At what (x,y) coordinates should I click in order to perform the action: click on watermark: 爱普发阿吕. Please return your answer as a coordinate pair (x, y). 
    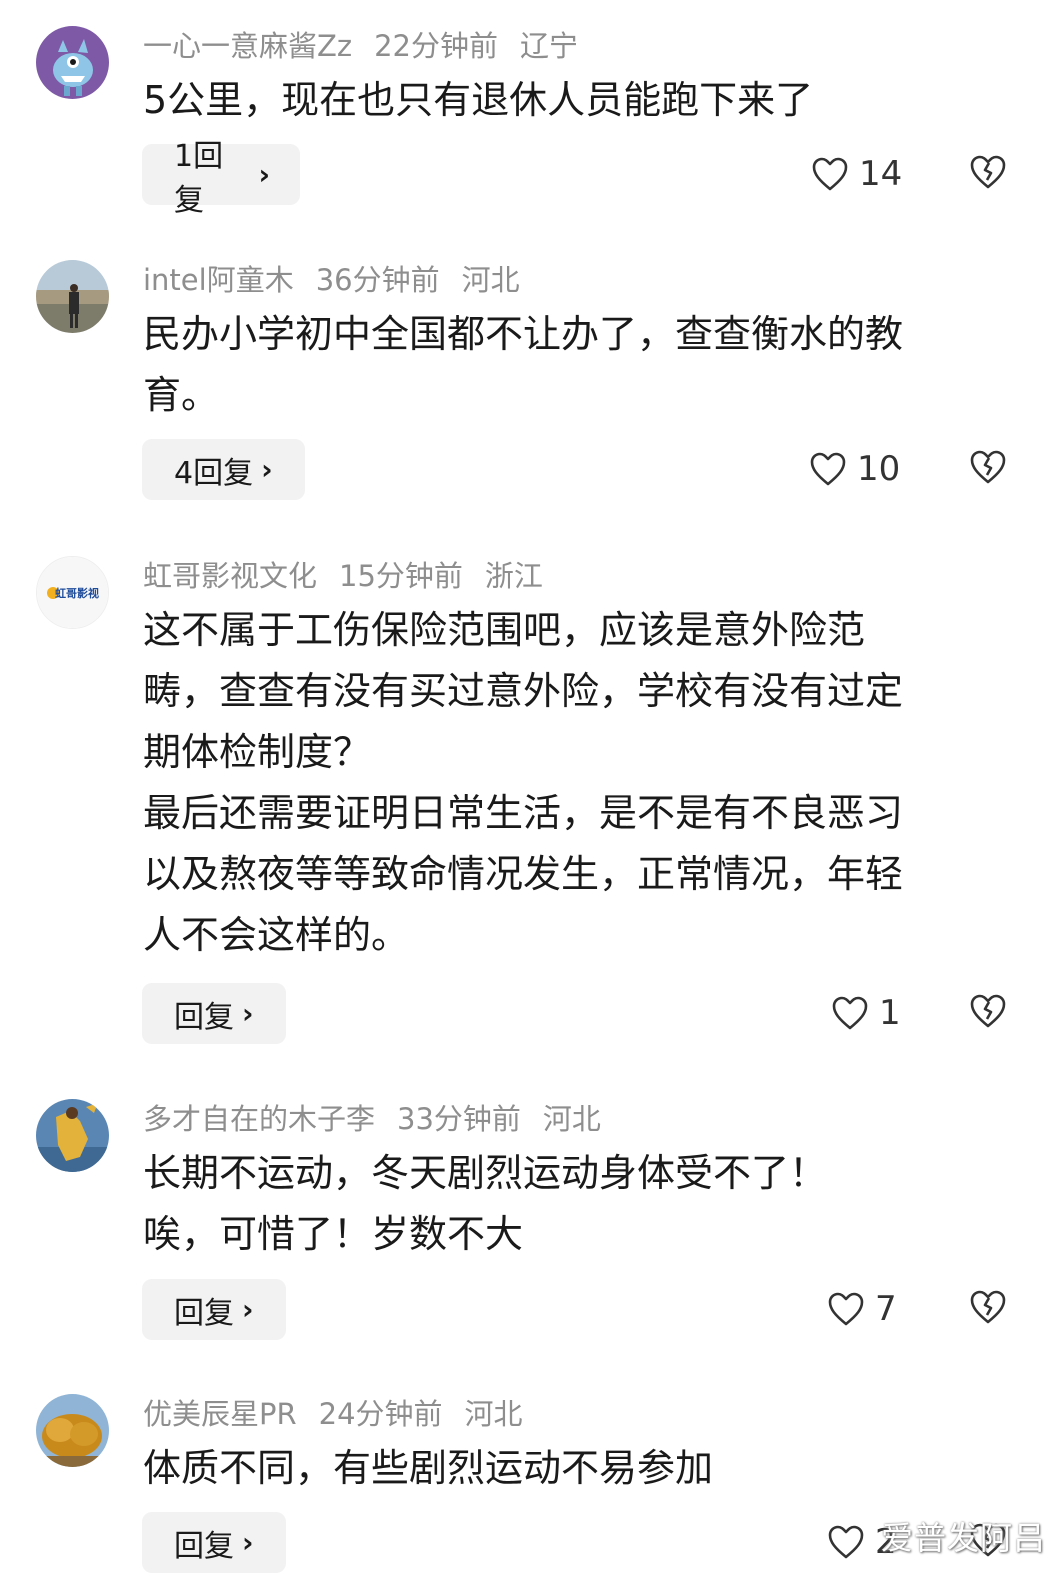
    Looking at the image, I should click on (963, 1538).